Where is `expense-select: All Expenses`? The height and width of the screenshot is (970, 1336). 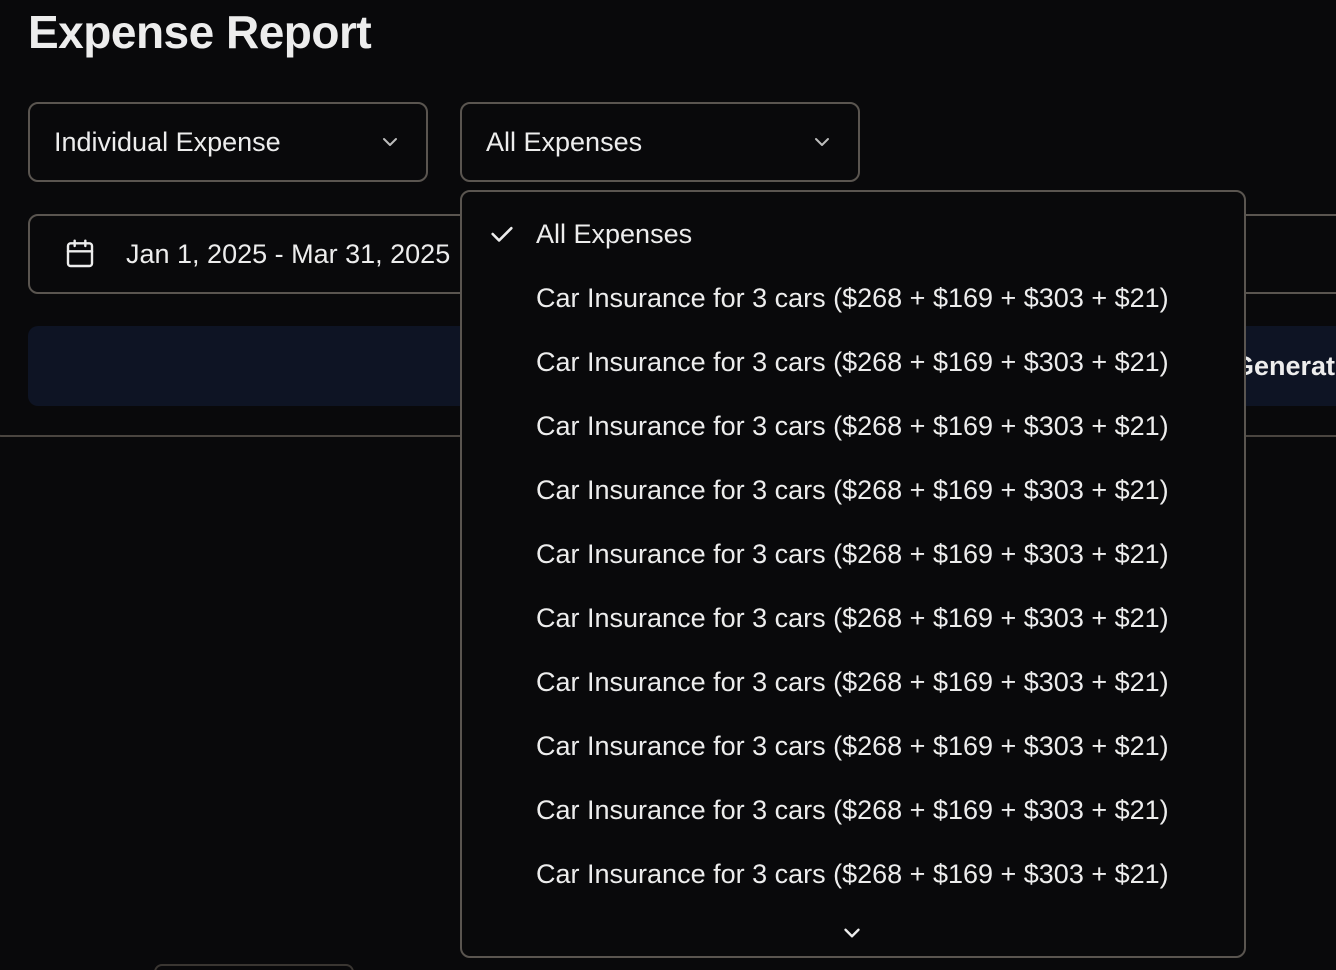
expense-select: All Expenses is located at coordinates (660, 142).